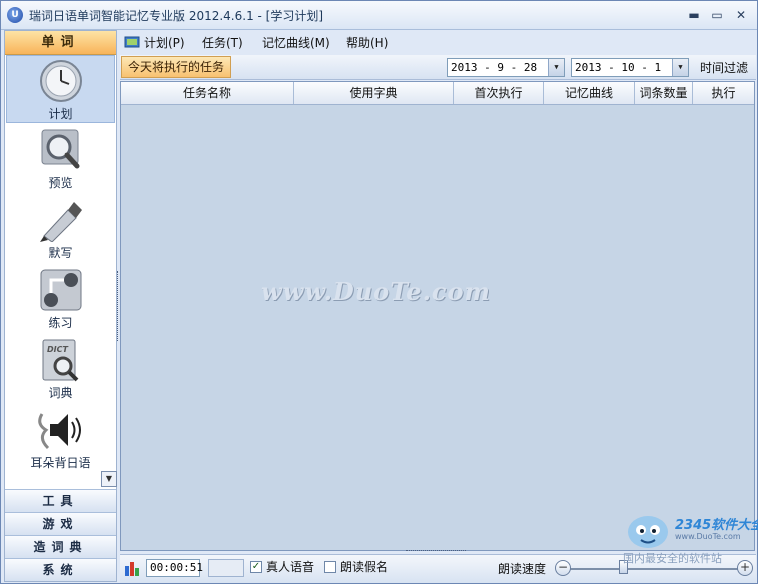 Image resolution: width=758 pixels, height=584 pixels. I want to click on nav-item-dictionary: DICT 词典, so click(60, 369).